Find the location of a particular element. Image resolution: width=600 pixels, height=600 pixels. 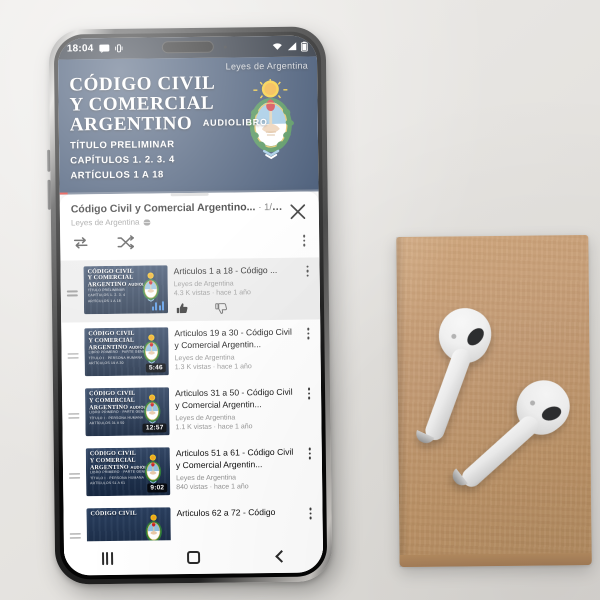

repeat-button is located at coordinates (80, 243).